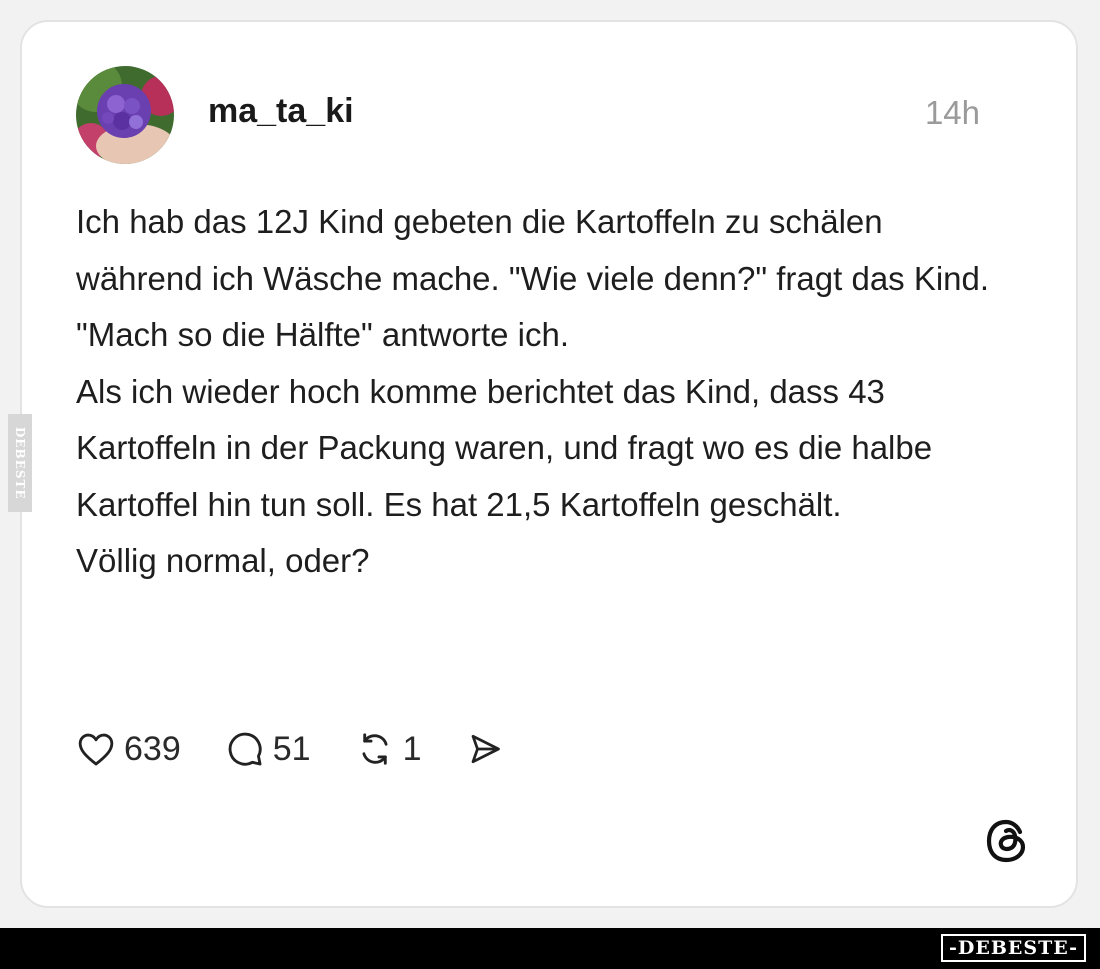 The image size is (1100, 969). What do you see at coordinates (152, 748) in the screenshot?
I see `like-count: 639` at bounding box center [152, 748].